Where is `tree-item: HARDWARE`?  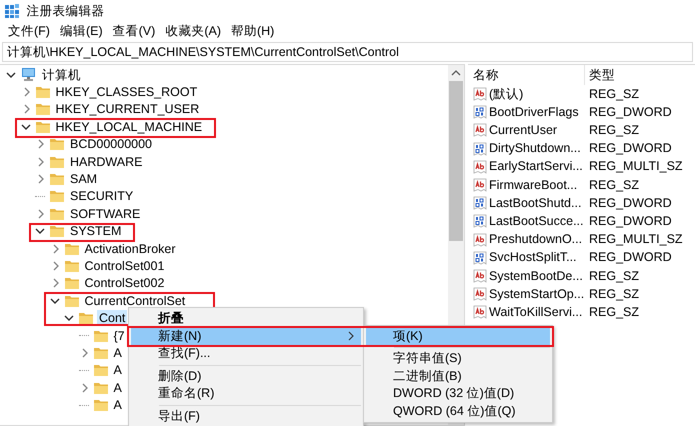 tree-item: HARDWARE is located at coordinates (106, 162).